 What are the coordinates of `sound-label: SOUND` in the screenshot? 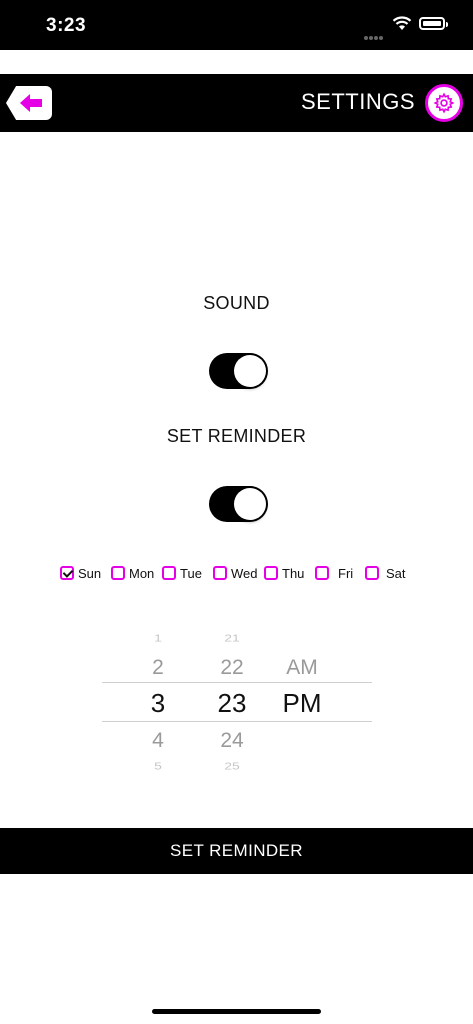 It's located at (236, 303).